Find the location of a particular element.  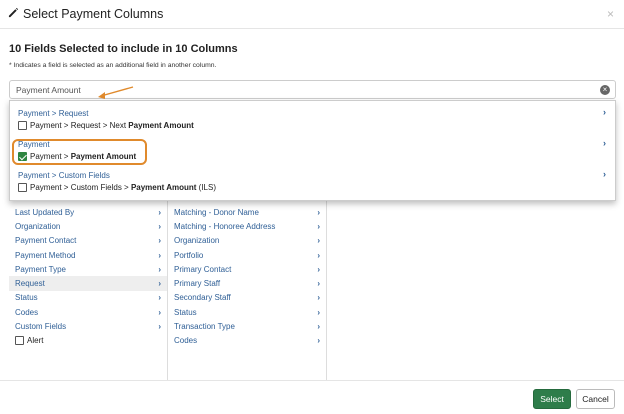

result-item: Payment > Request > Next Payment Amount is located at coordinates (106, 125).